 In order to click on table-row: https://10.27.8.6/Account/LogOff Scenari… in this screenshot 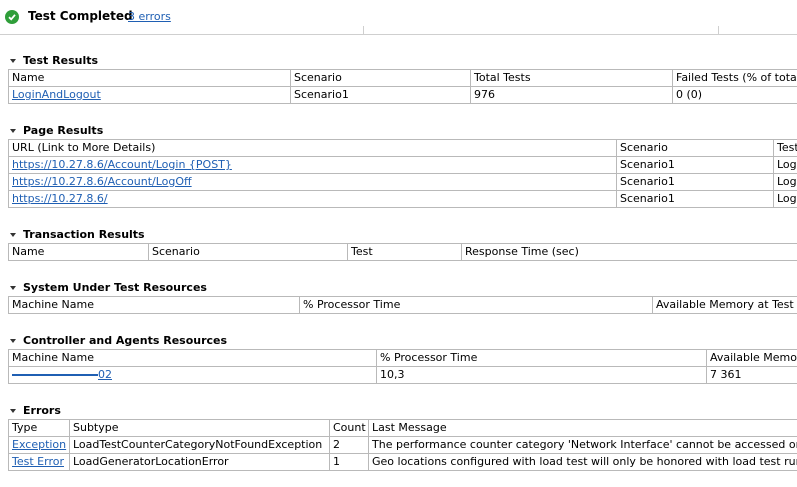, I will do `click(402, 182)`.